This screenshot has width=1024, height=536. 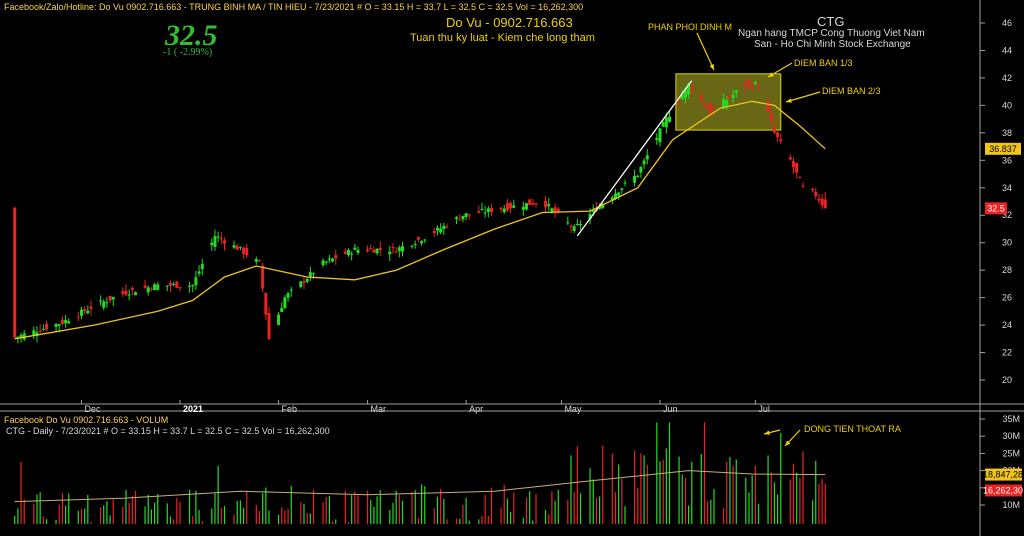 What do you see at coordinates (1011, 505) in the screenshot?
I see `vol-tick-label: 10M` at bounding box center [1011, 505].